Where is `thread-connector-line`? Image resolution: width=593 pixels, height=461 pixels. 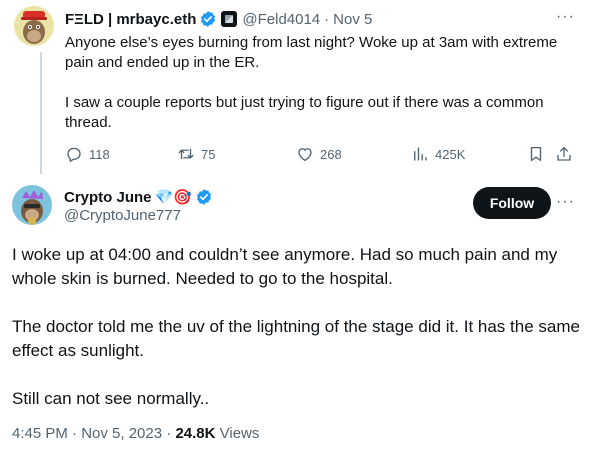
thread-connector-line is located at coordinates (41, 113).